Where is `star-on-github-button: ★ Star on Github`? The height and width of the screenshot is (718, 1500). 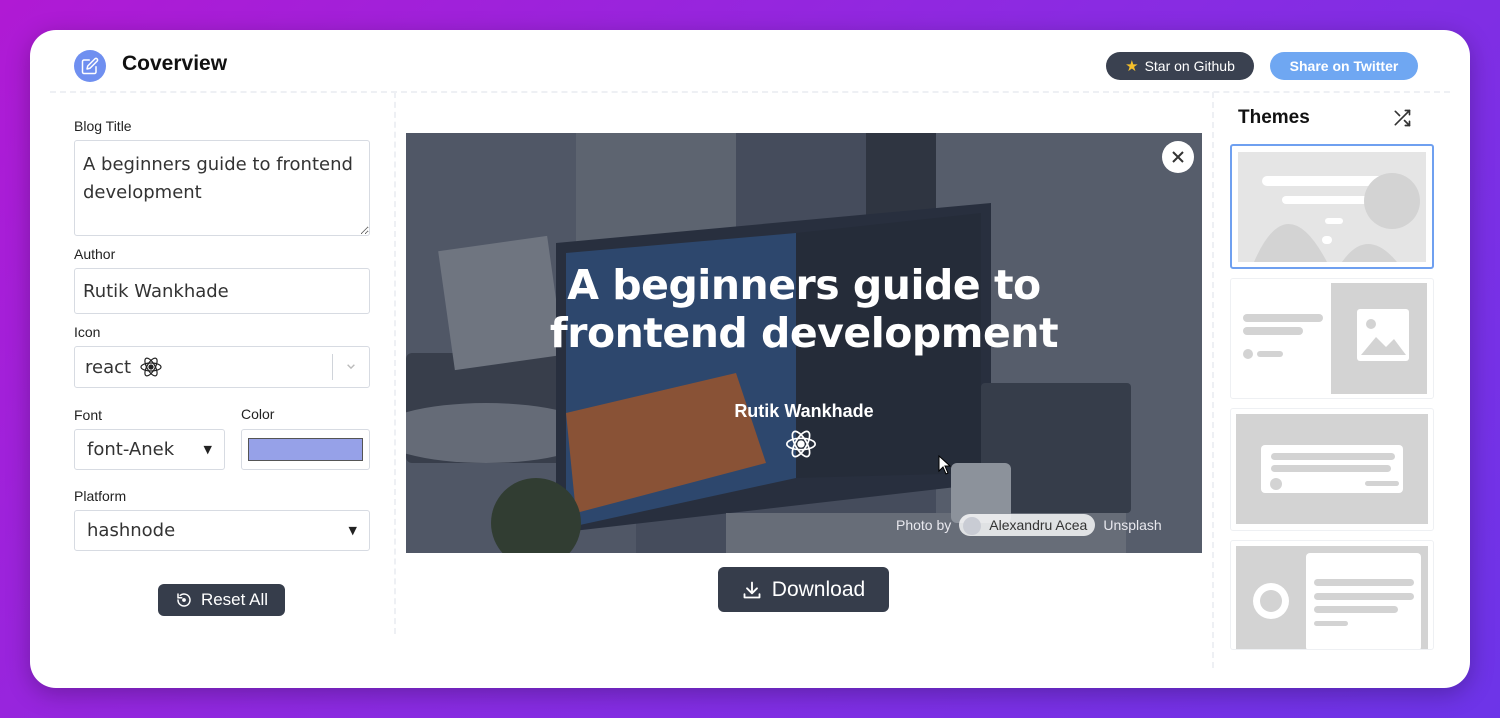 star-on-github-button: ★ Star on Github is located at coordinates (1180, 66).